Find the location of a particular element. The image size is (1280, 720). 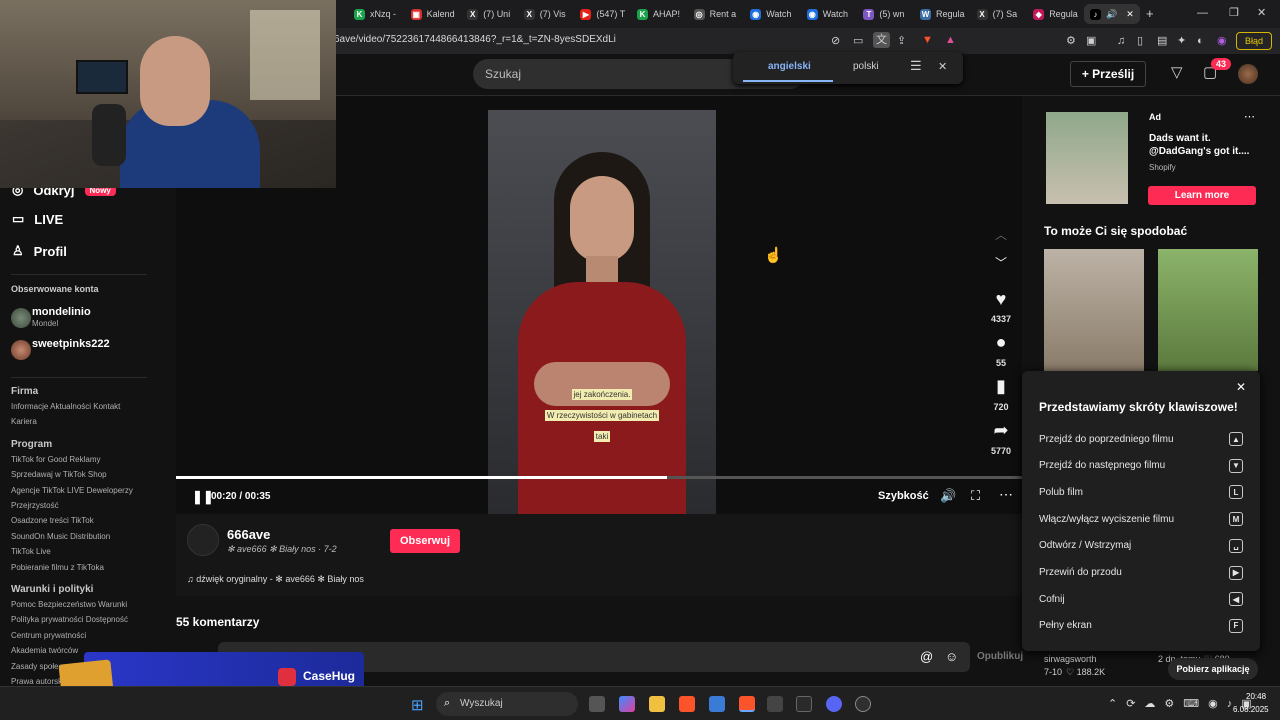

obs-icon is located at coordinates (863, 704).